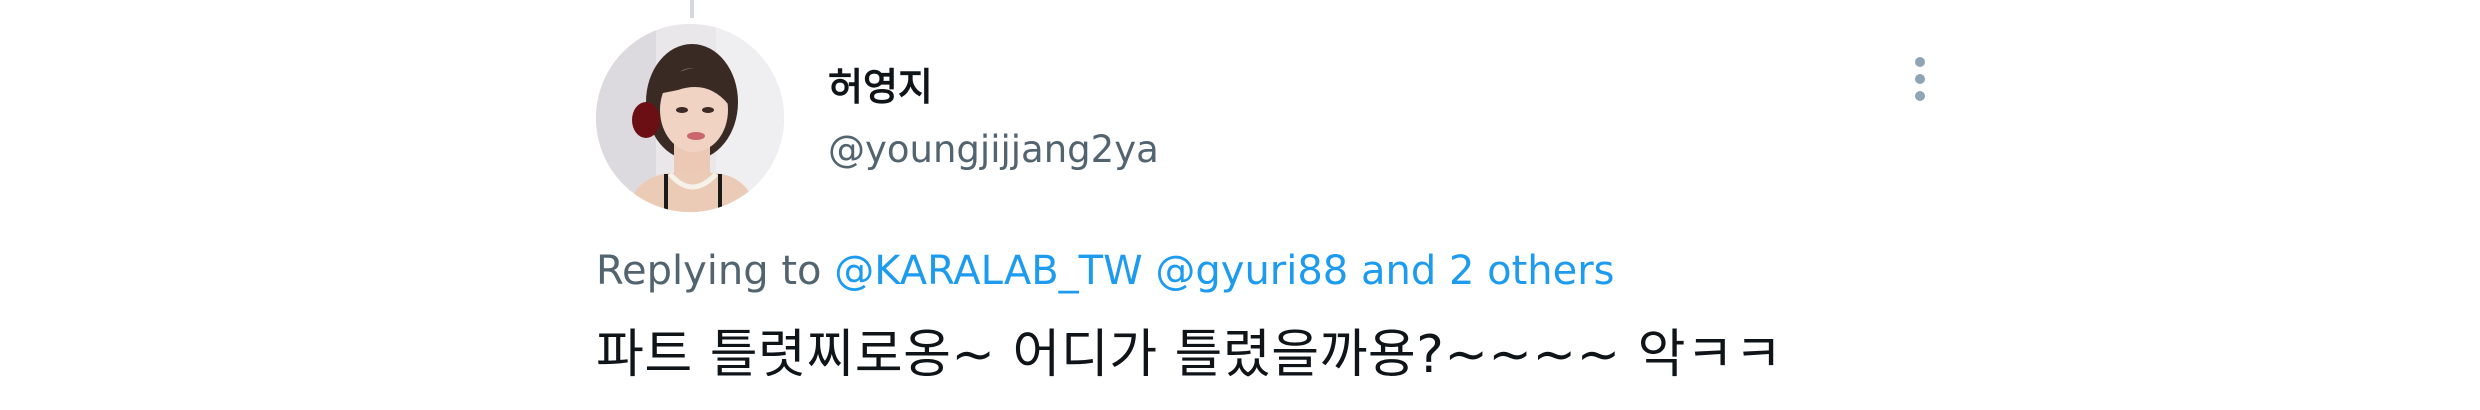 The image size is (2480, 410). I want to click on more-vertical-icon, so click(1920, 79).